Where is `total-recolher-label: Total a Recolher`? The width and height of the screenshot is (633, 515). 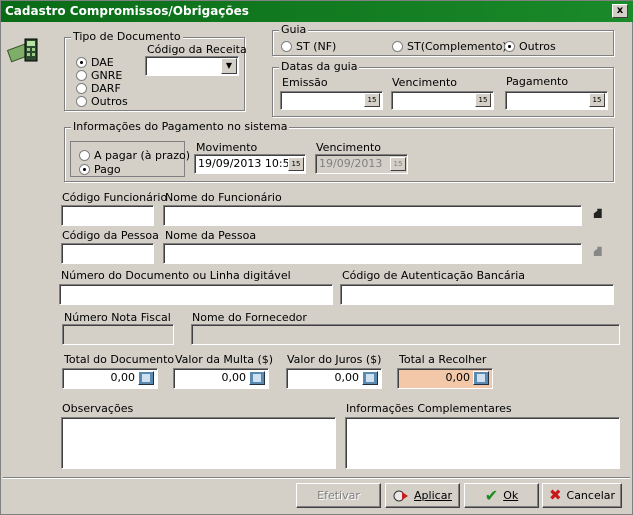 total-recolher-label: Total a Recolher is located at coordinates (443, 359).